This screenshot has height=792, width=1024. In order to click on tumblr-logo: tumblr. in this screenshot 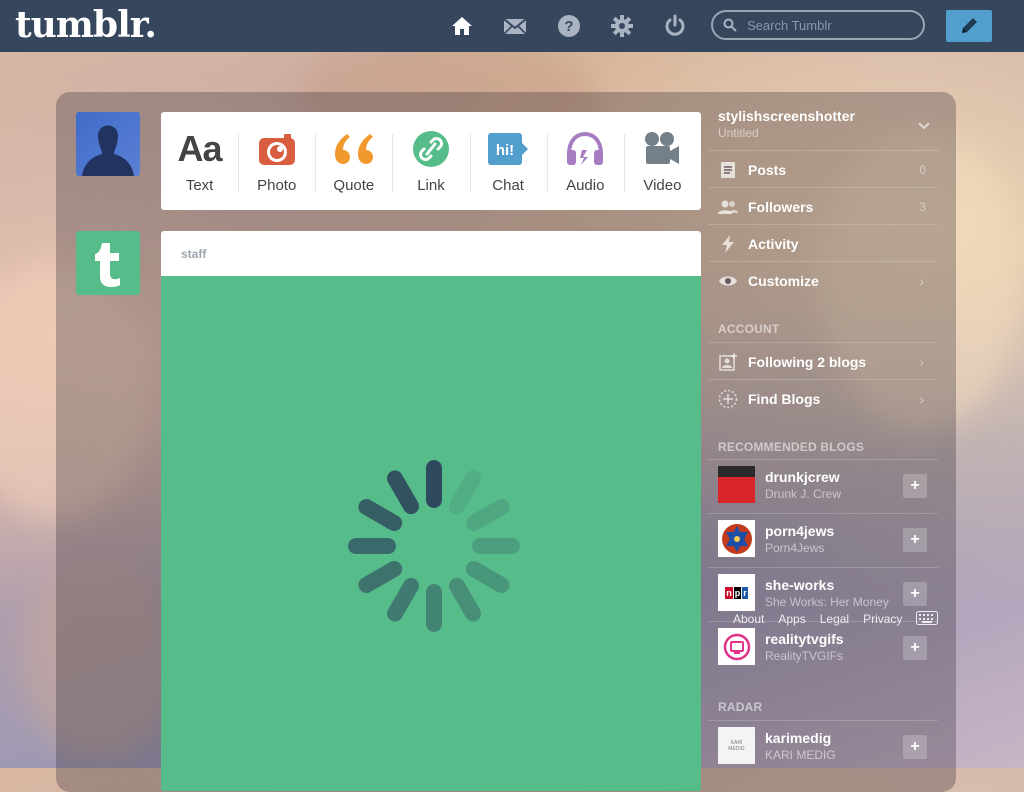, I will do `click(86, 25)`.